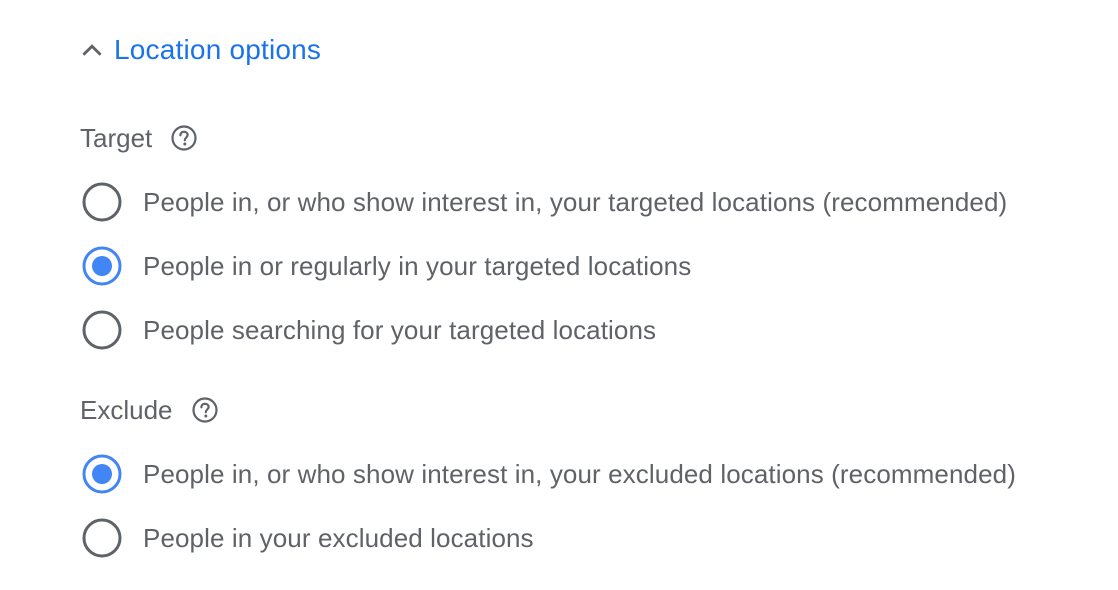 Image resolution: width=1118 pixels, height=590 pixels. I want to click on exclude-option-in: People in your excluded locations, so click(307, 538).